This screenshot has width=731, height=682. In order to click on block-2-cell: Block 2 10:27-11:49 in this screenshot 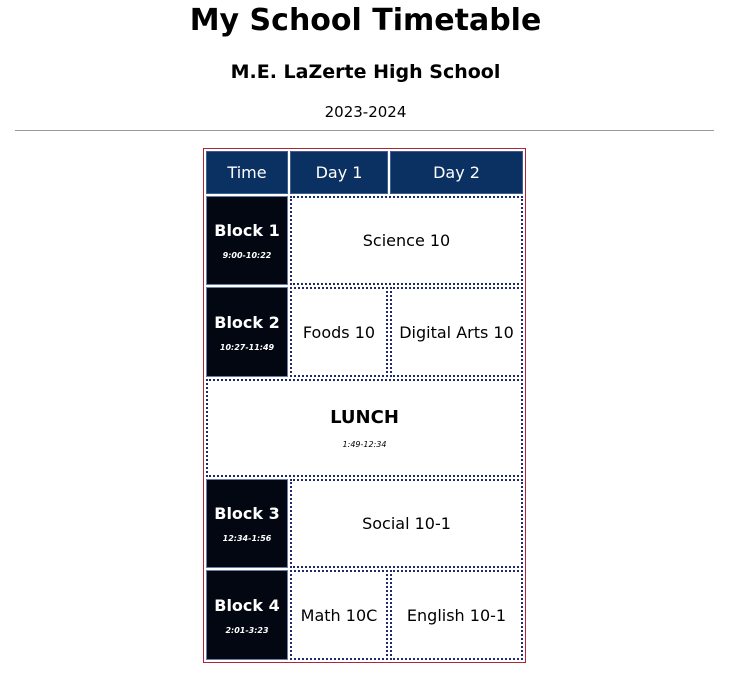, I will do `click(247, 332)`.